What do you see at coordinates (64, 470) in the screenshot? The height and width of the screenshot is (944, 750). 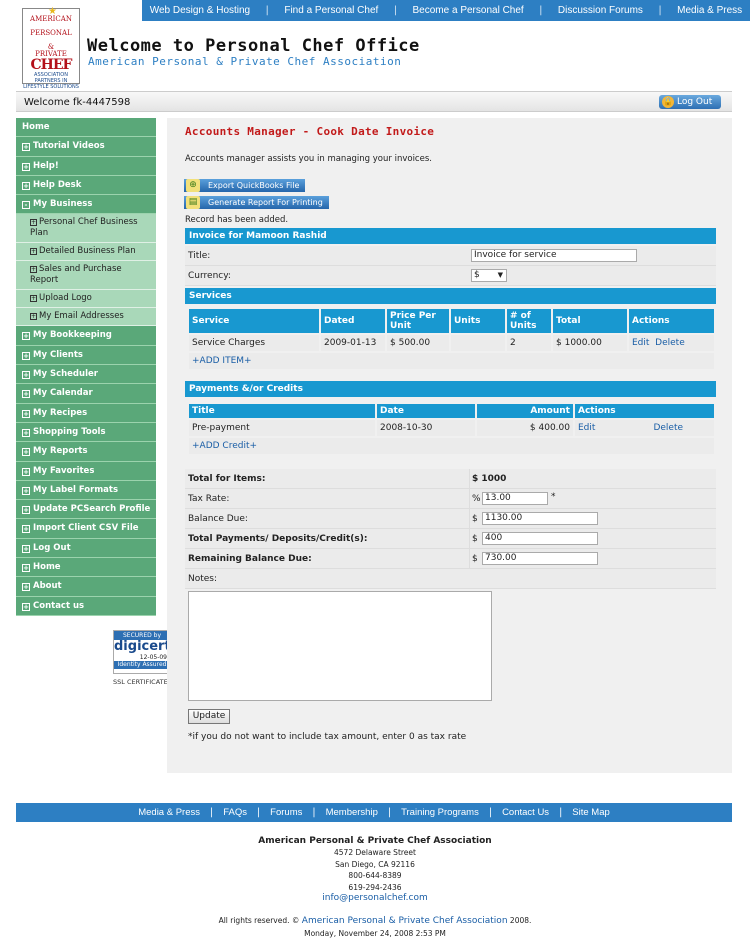 I see `sidebar-item-label: My Favorites` at bounding box center [64, 470].